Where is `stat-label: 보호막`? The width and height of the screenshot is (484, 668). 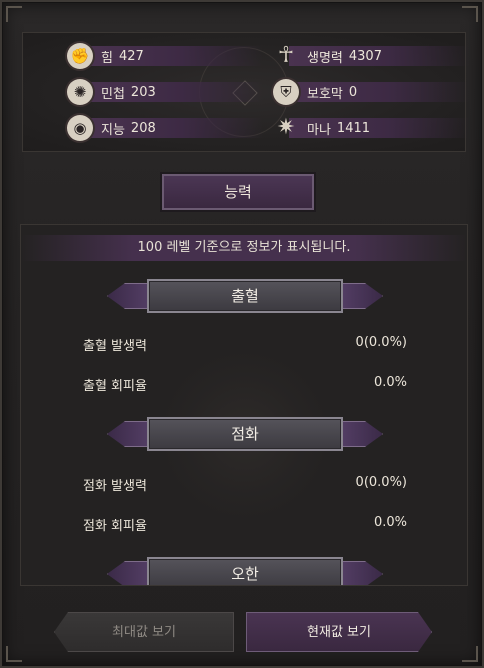
stat-label: 보호막 is located at coordinates (325, 94).